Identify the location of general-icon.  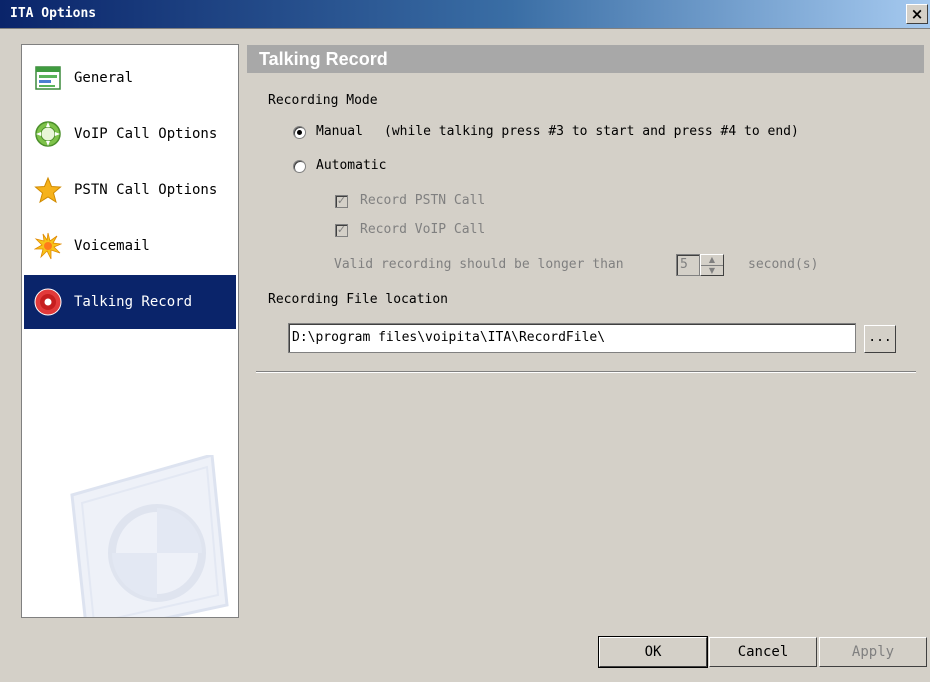
(48, 78).